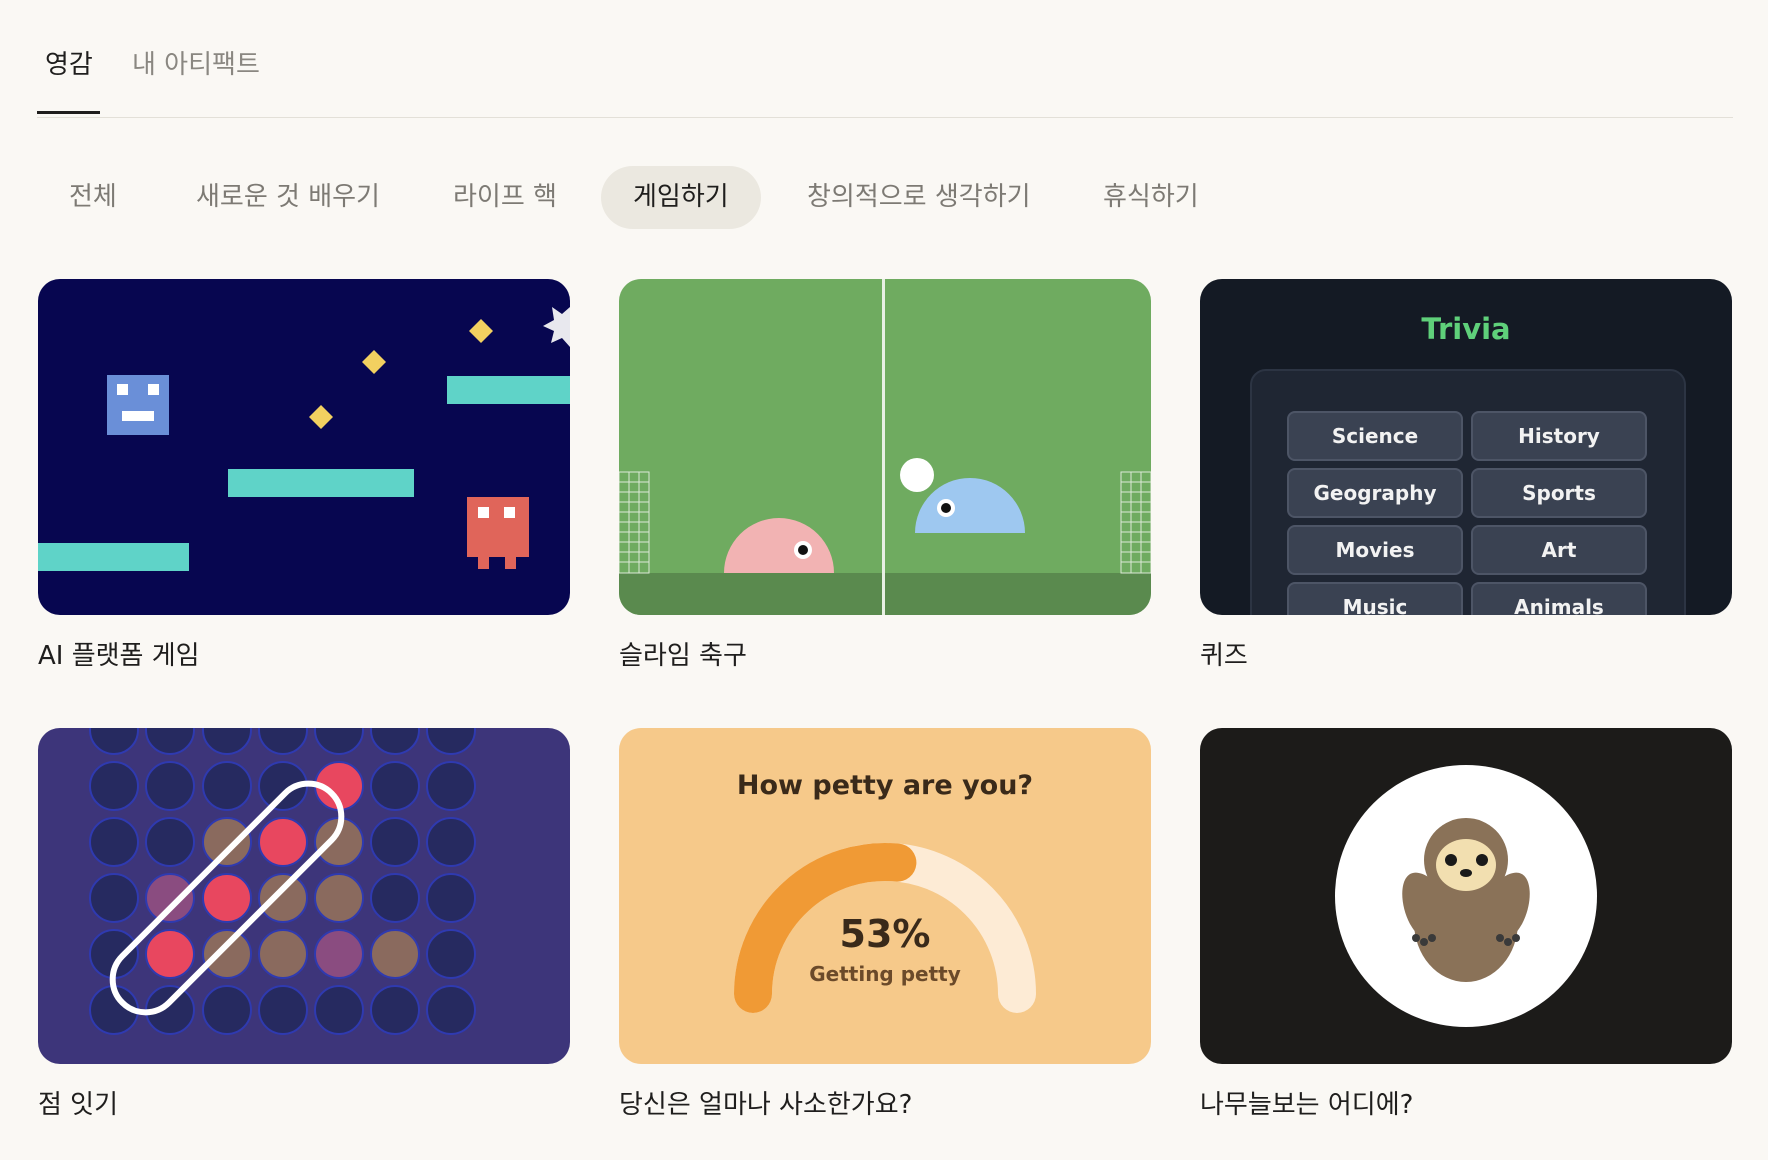  What do you see at coordinates (683, 656) in the screenshot?
I see `card-title: 슬라임 축구` at bounding box center [683, 656].